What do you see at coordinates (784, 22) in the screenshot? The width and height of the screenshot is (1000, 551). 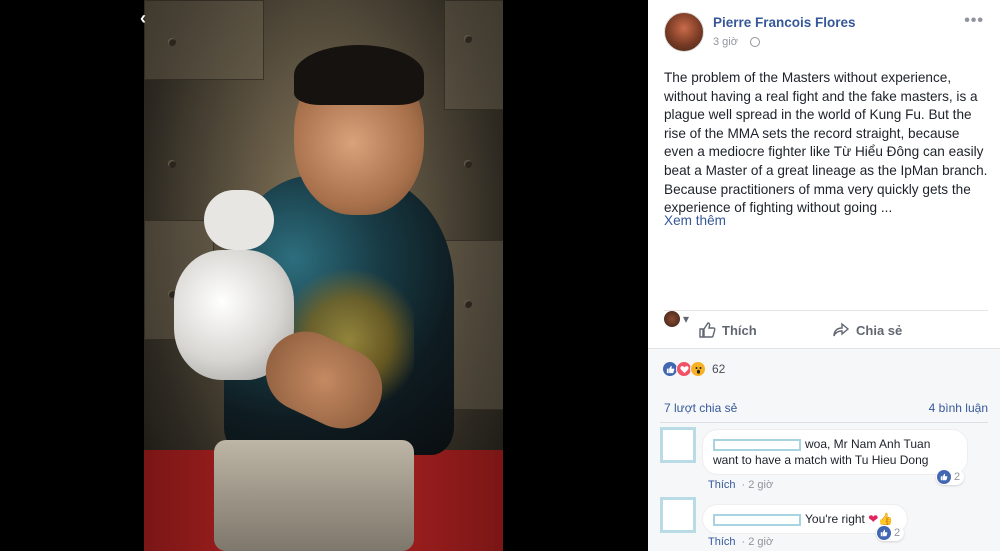 I see `author-name: Pierre Francois Flores` at bounding box center [784, 22].